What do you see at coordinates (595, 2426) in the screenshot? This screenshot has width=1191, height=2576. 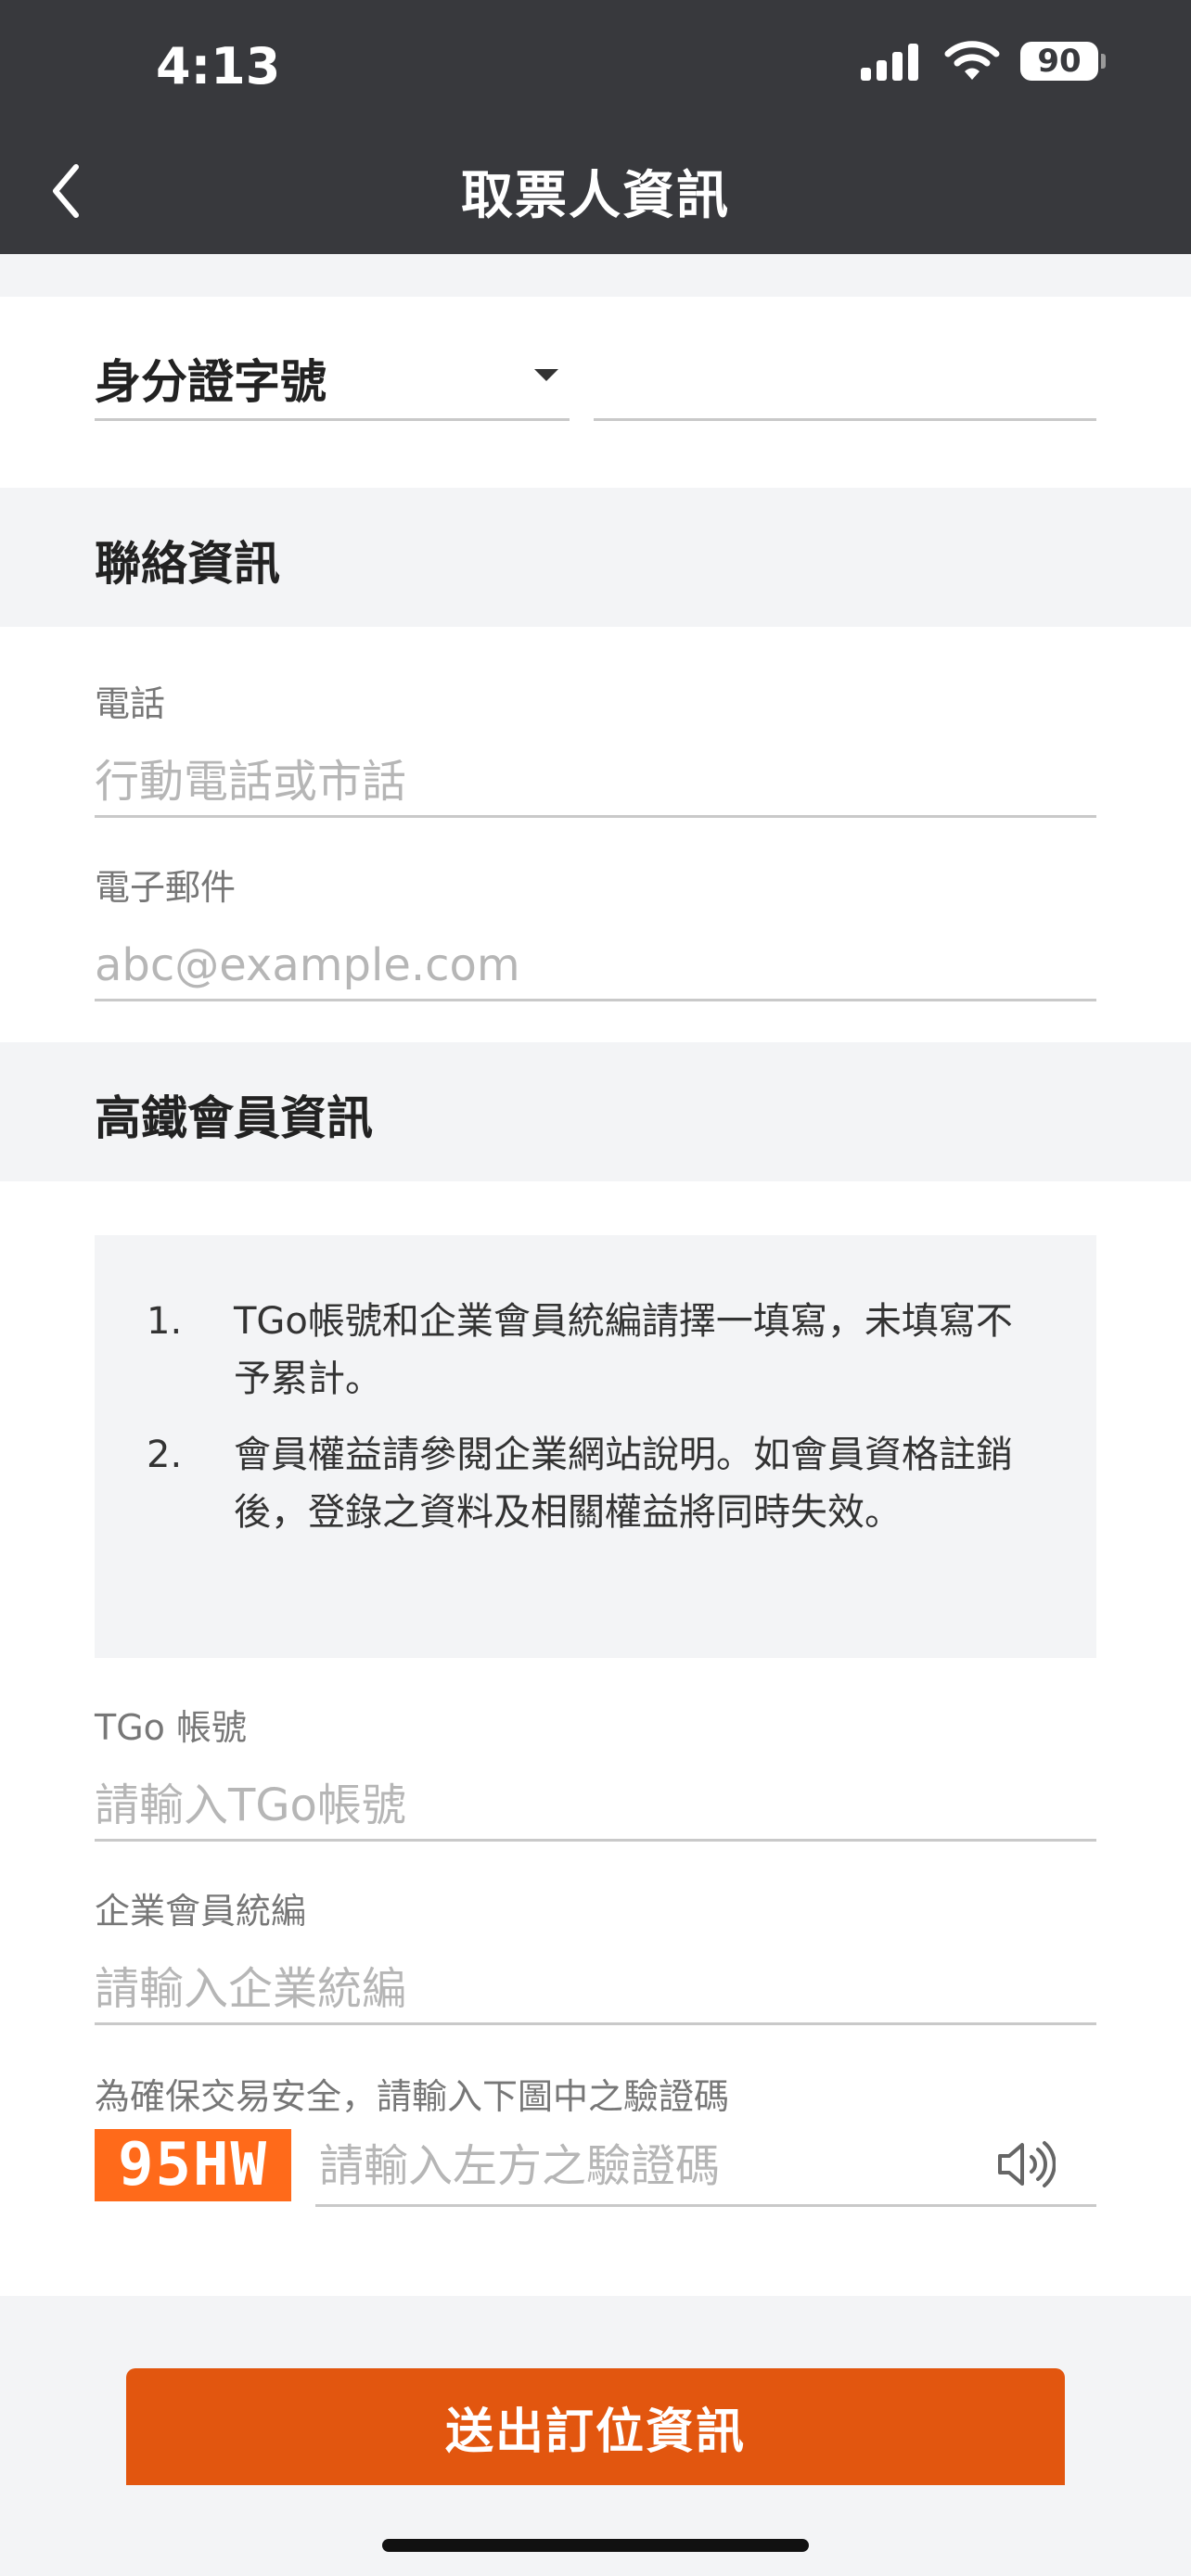 I see `submit-booking-button: 送出訂位資訊` at bounding box center [595, 2426].